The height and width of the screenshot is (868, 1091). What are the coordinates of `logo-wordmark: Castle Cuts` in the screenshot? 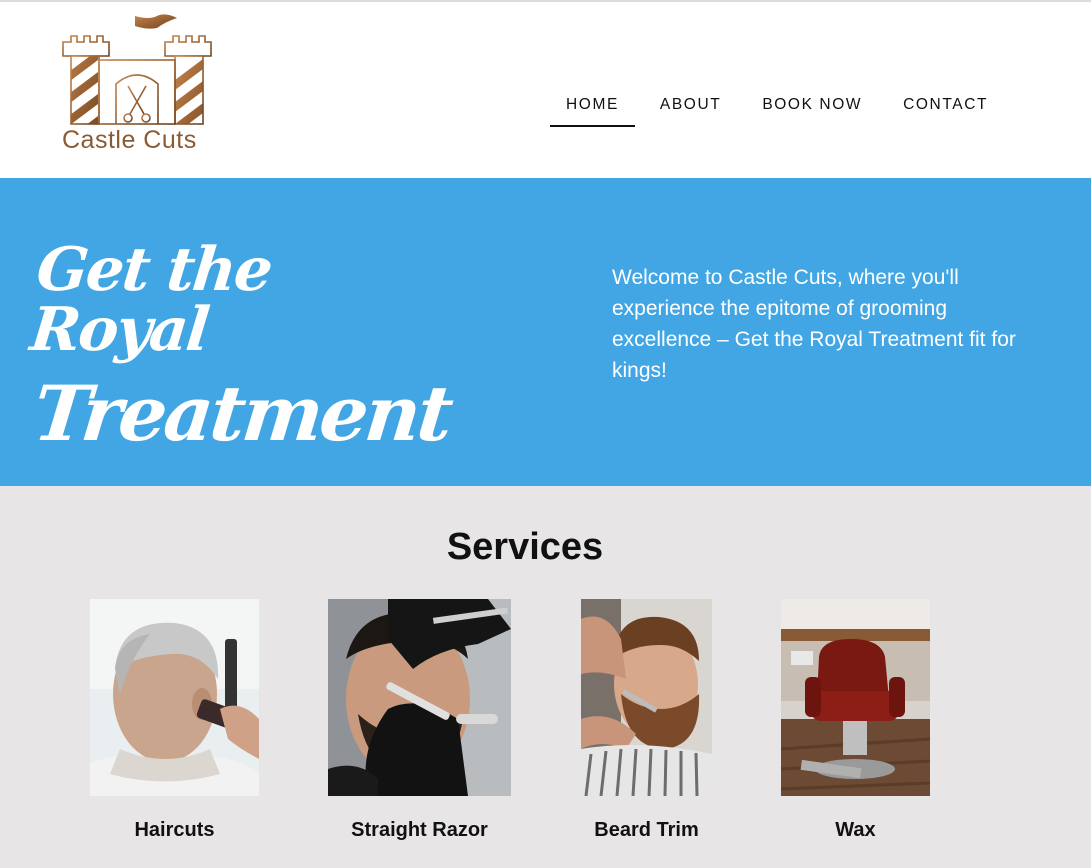 It's located at (129, 140).